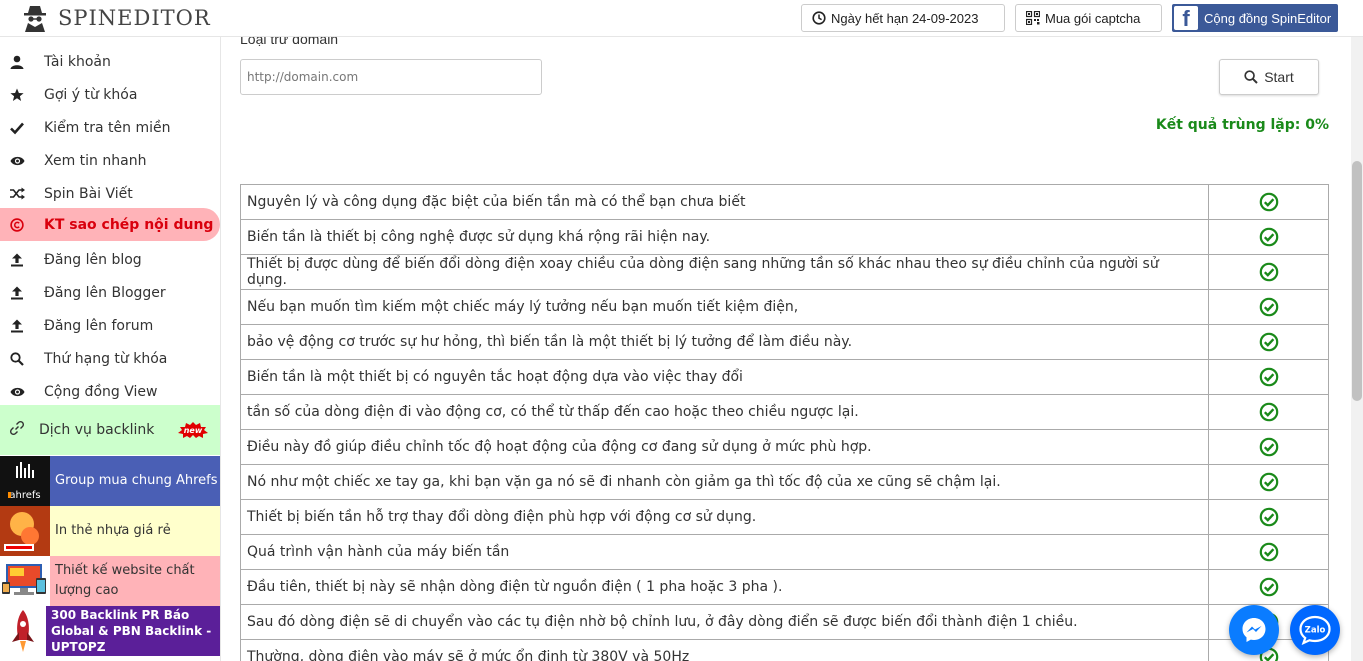 The height and width of the screenshot is (661, 1363). I want to click on new-badge: new, so click(193, 430).